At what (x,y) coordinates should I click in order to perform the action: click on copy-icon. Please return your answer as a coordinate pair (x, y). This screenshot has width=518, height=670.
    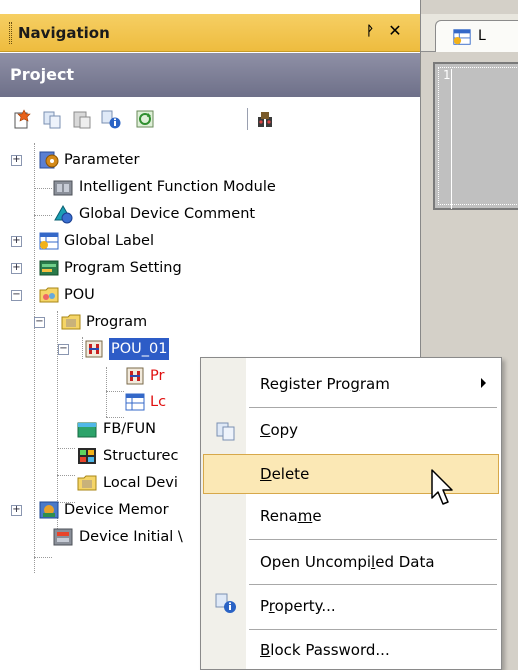
    Looking at the image, I should click on (225, 431).